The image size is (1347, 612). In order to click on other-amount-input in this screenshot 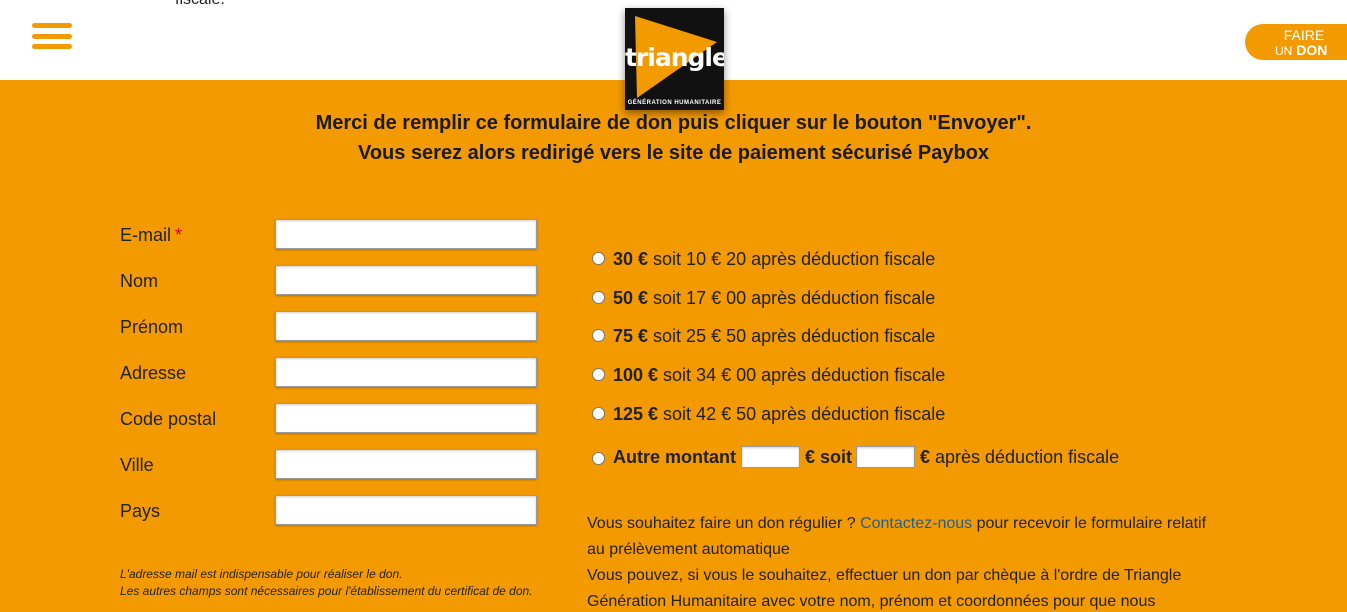, I will do `click(770, 457)`.